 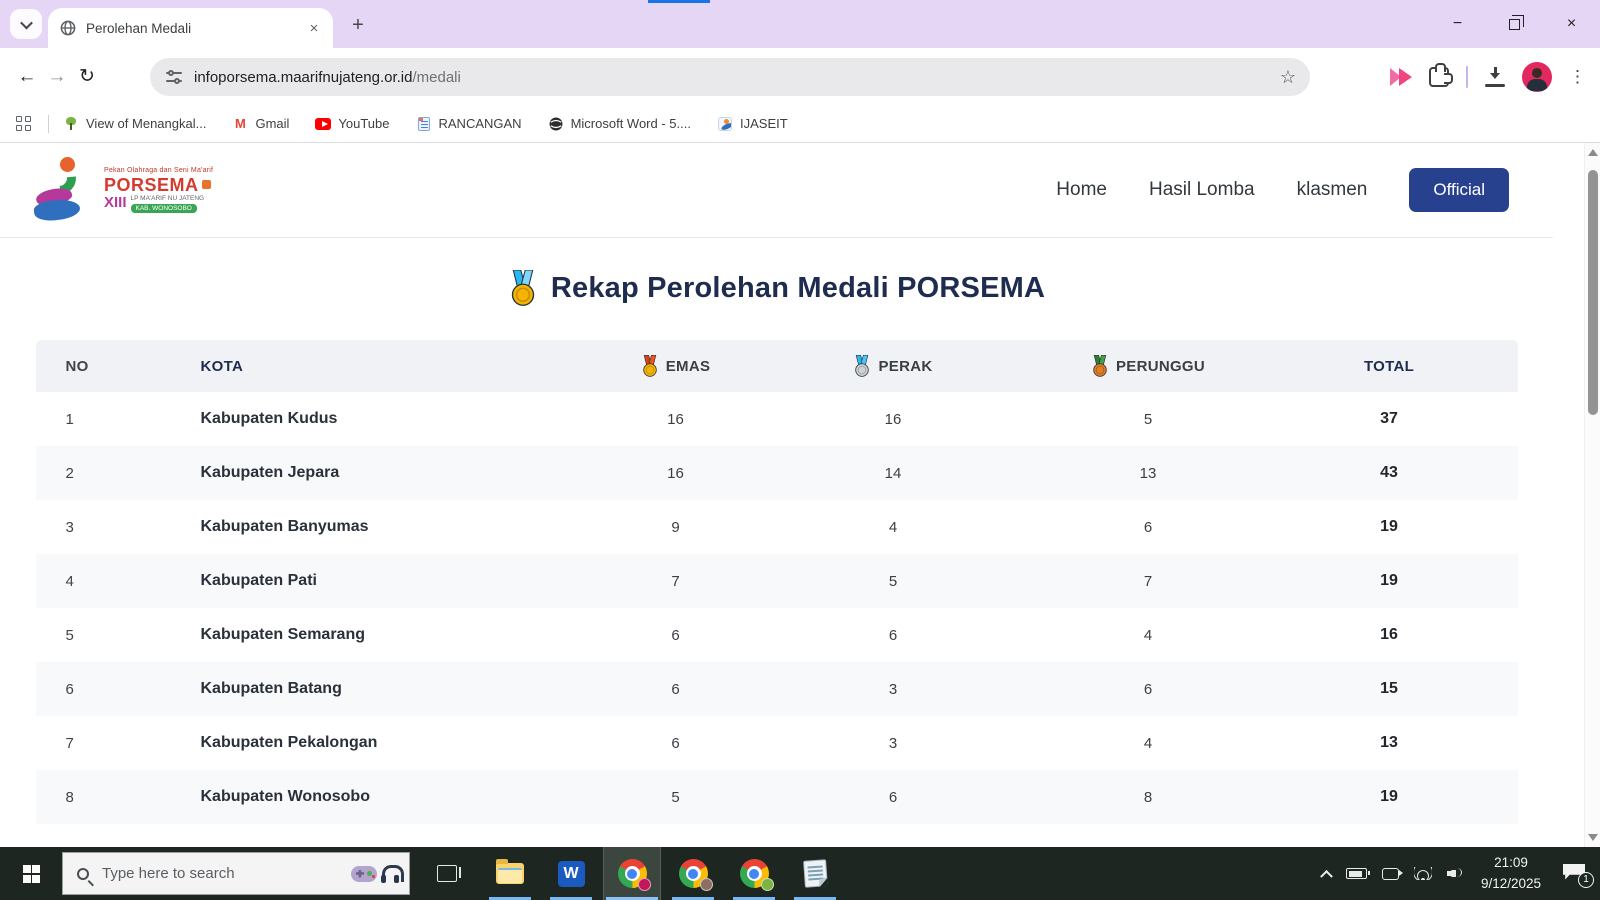 What do you see at coordinates (1537, 76) in the screenshot?
I see `profile-avatar` at bounding box center [1537, 76].